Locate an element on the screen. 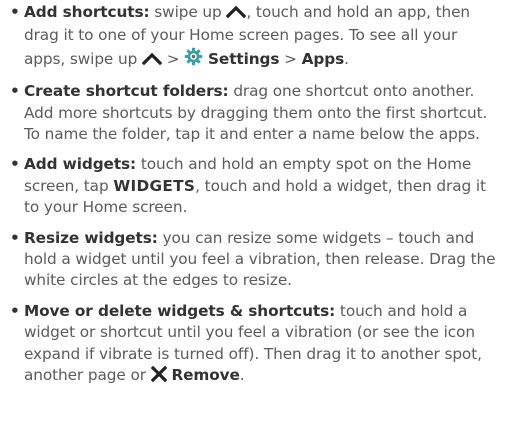 The width and height of the screenshot is (505, 438). settings-label: Settings is located at coordinates (244, 58).